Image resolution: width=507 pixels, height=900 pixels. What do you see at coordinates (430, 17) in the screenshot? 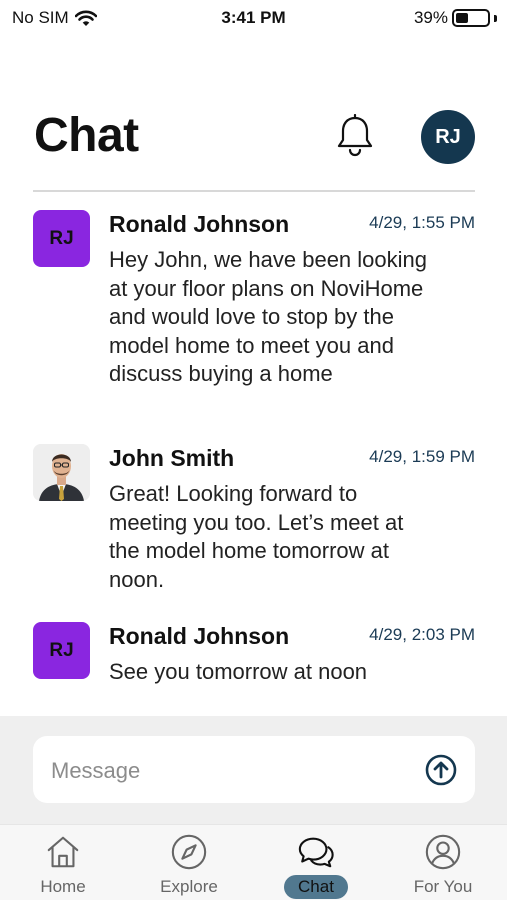
I see `battery-percent: 39%` at bounding box center [430, 17].